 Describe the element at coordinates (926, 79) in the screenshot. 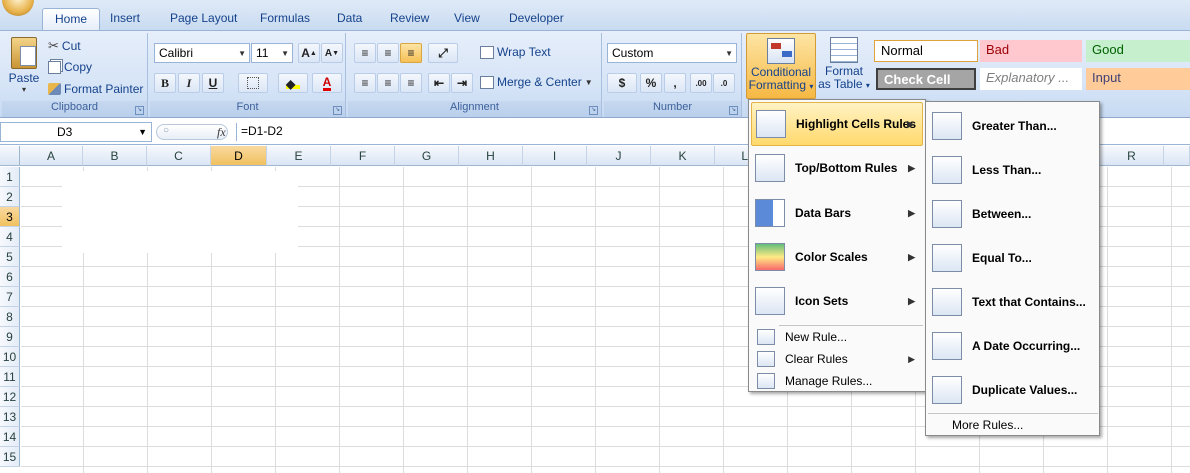

I see `style-check-cell: Check Cell` at that location.